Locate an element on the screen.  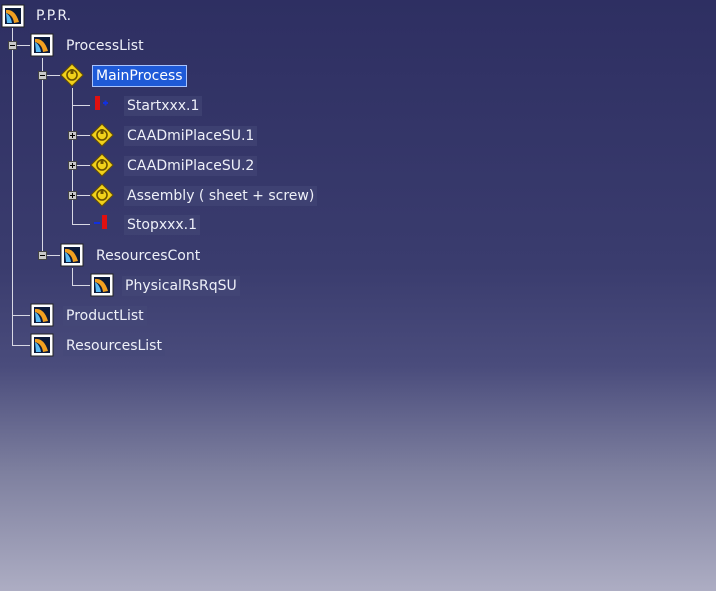
expand-toggle-place1 is located at coordinates (72, 135).